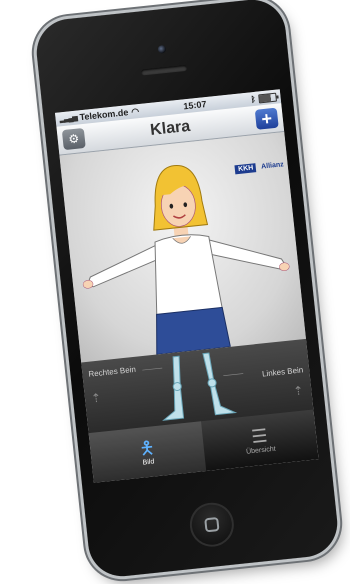 This screenshot has height=584, width=350. Describe the element at coordinates (148, 462) in the screenshot. I see `tab-label: Bild` at that location.